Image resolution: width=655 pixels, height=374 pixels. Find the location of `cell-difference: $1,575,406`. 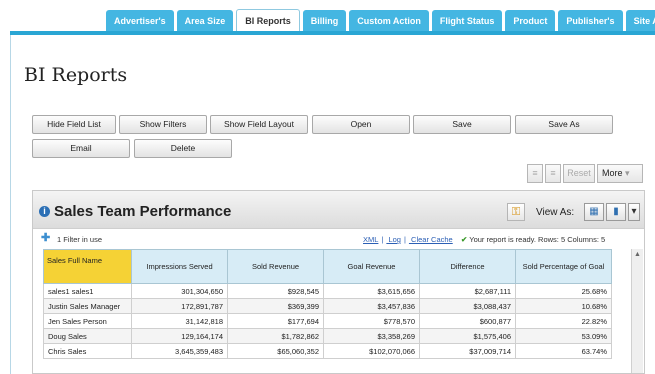

cell-difference: $1,575,406 is located at coordinates (467, 336).